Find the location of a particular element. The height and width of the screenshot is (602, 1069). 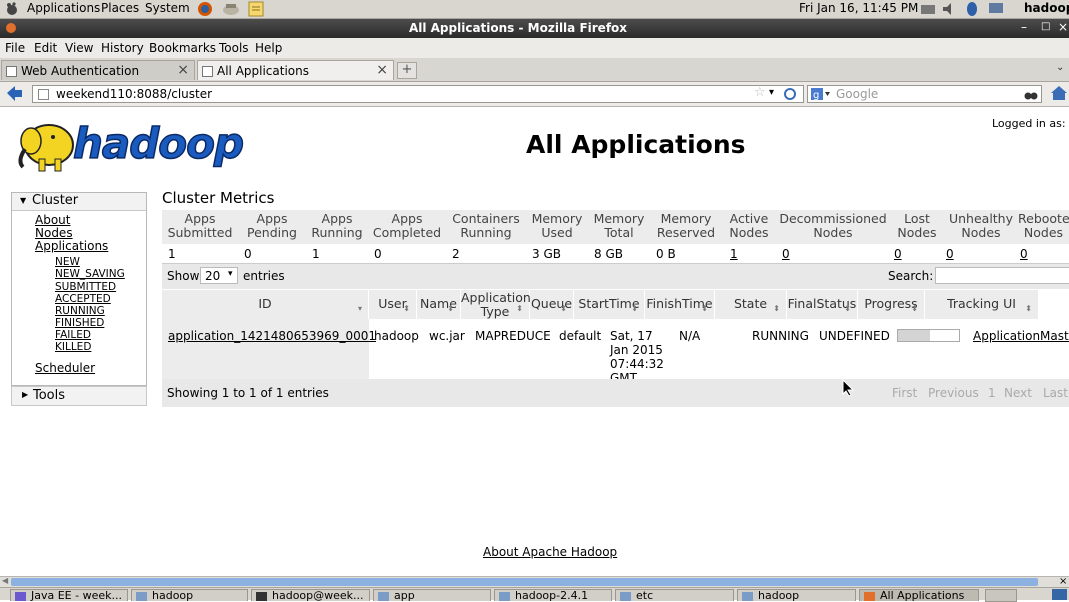

menu-help: Help is located at coordinates (268, 48).